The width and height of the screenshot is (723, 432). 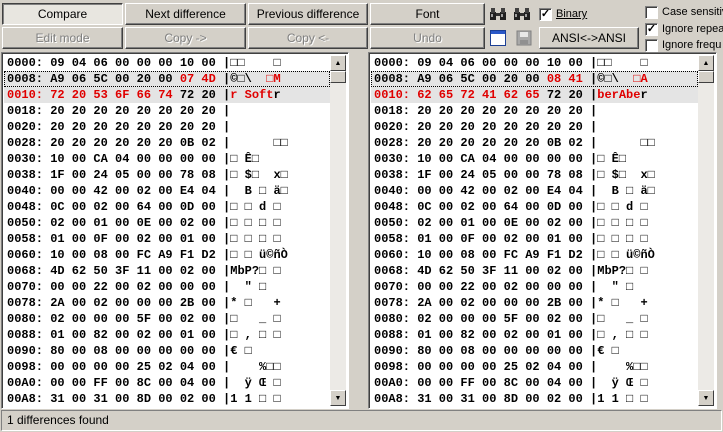 I want to click on left-scroll-up-button: ▲, so click(x=338, y=63).